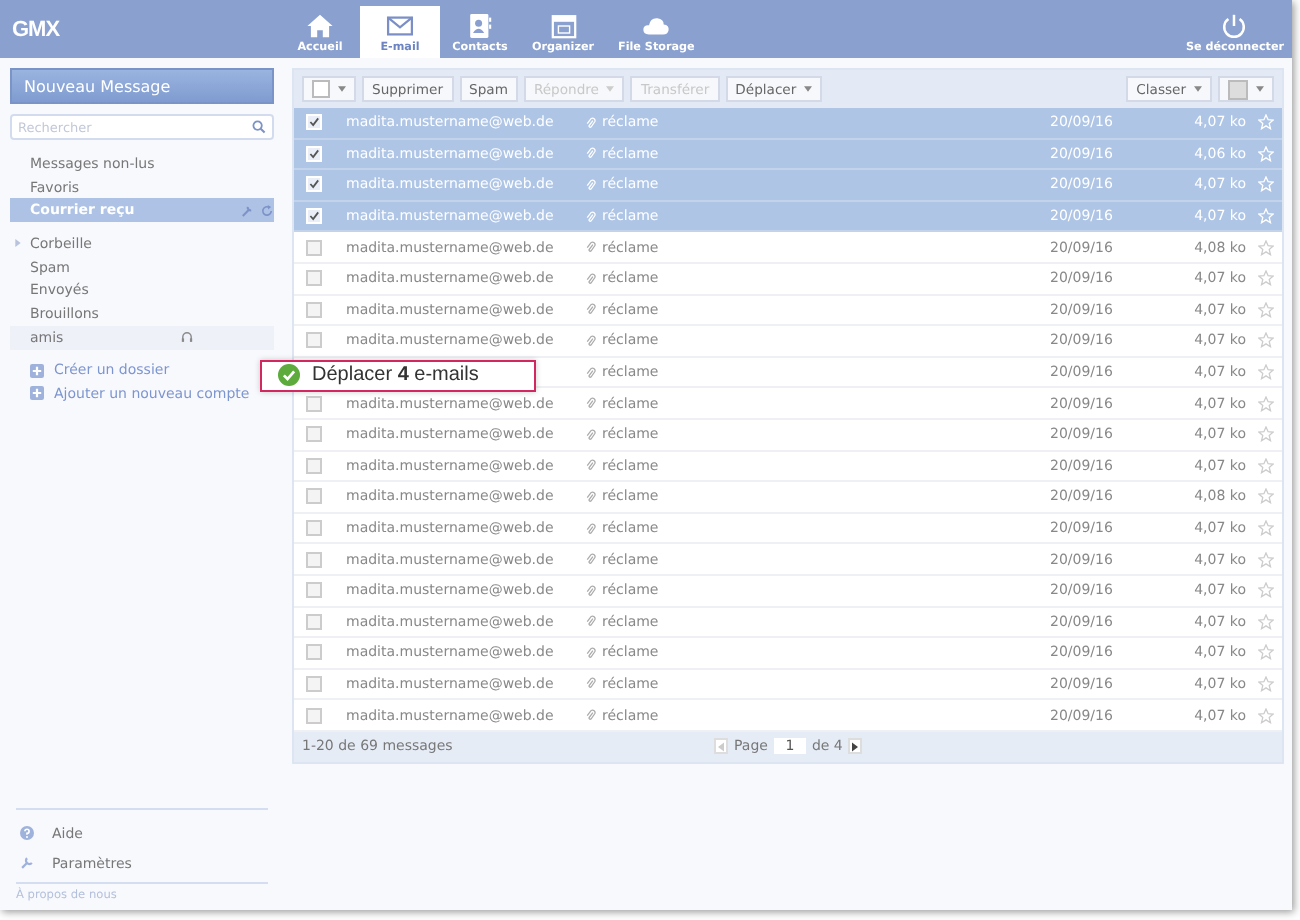 Image resolution: width=1300 pixels, height=920 pixels. Describe the element at coordinates (37, 29) in the screenshot. I see `logo: GMX` at that location.